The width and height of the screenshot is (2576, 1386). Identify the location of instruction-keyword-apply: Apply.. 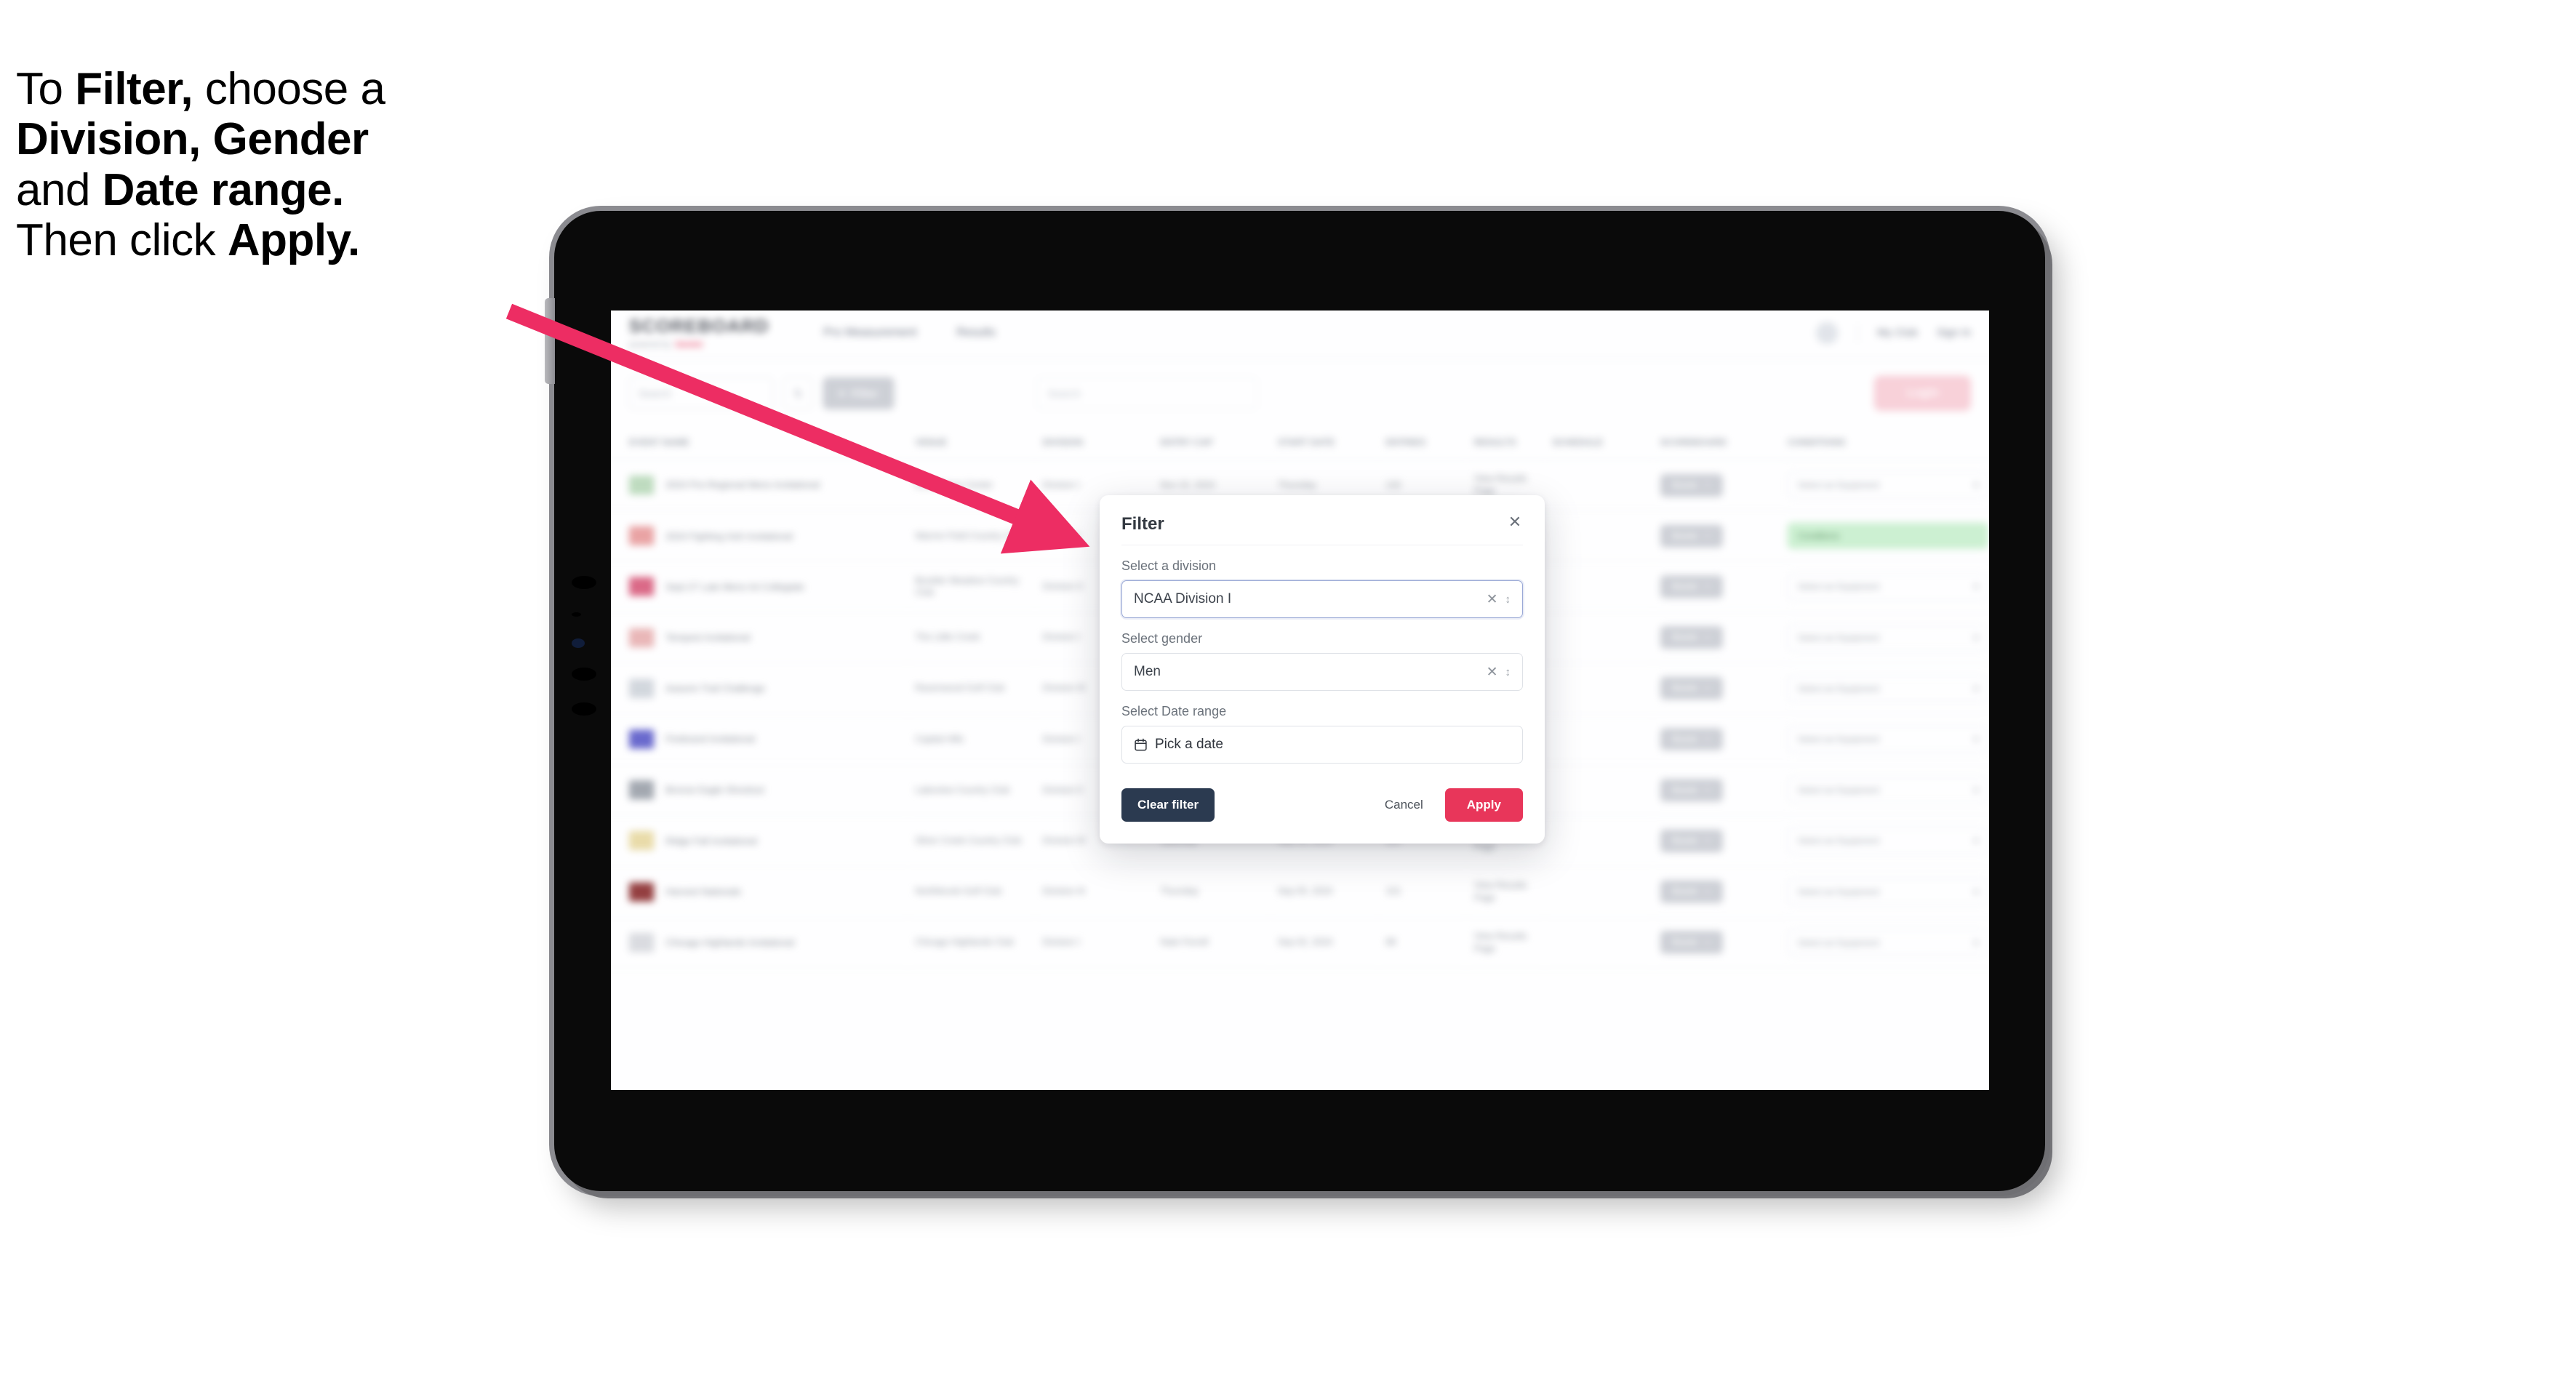
(293, 241).